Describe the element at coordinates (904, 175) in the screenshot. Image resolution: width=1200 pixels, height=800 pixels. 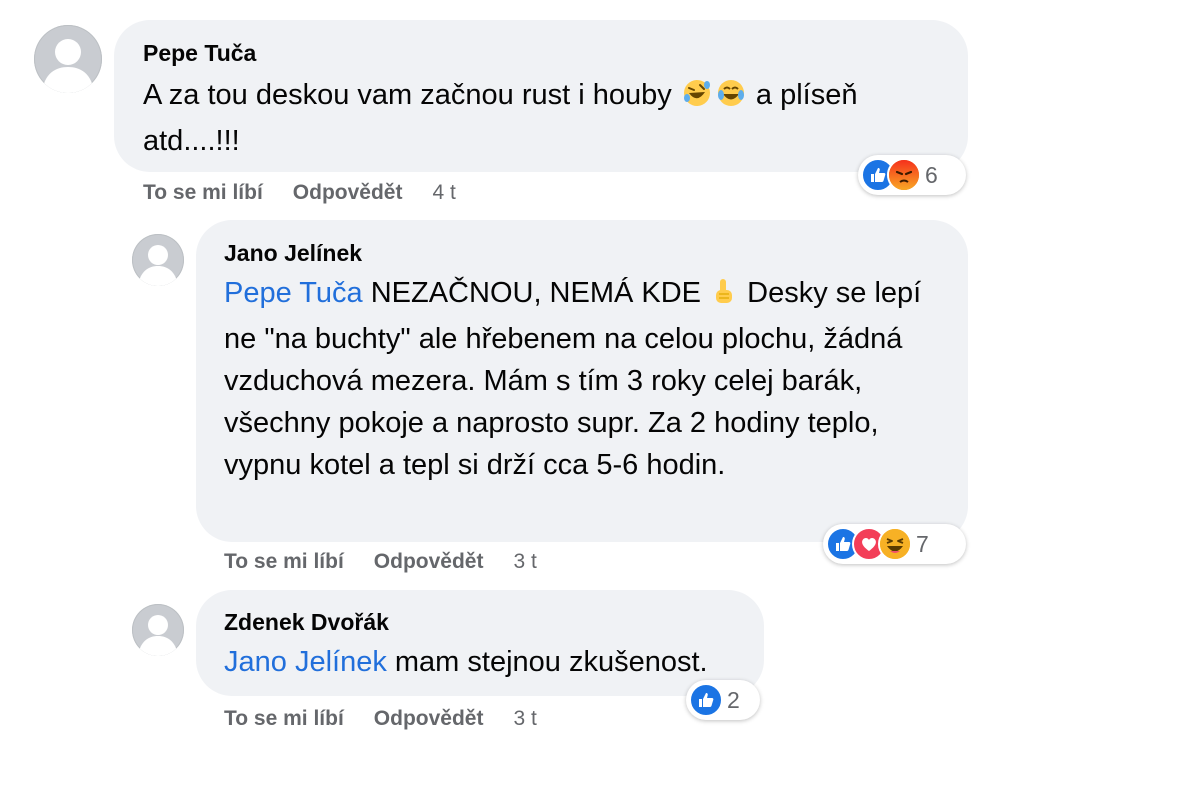
I see `angry-icon` at that location.